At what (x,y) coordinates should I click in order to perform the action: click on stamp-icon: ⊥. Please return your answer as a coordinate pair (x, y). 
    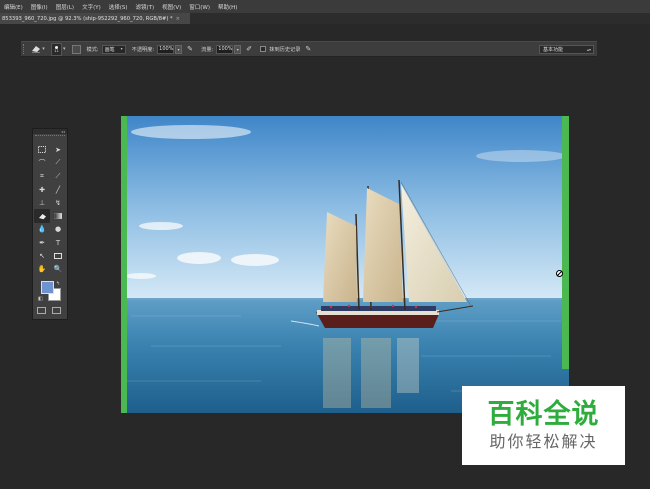
    Looking at the image, I should click on (42, 202).